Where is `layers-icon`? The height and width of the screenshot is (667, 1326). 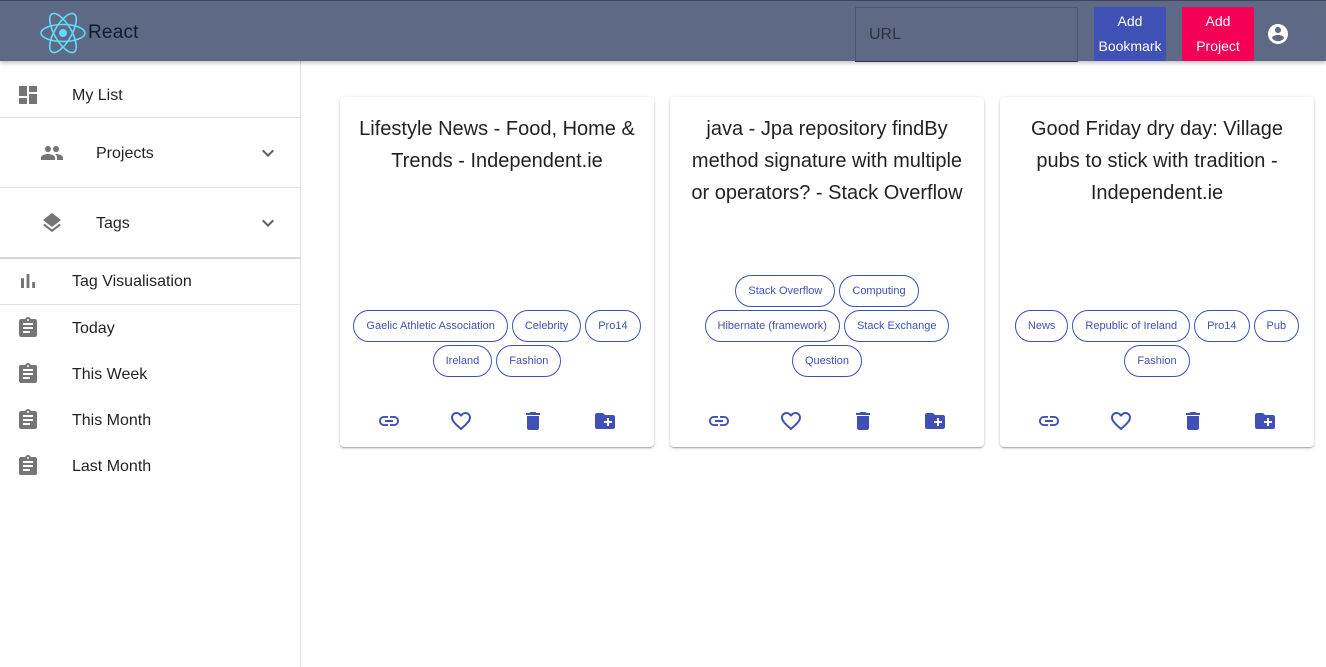
layers-icon is located at coordinates (52, 223).